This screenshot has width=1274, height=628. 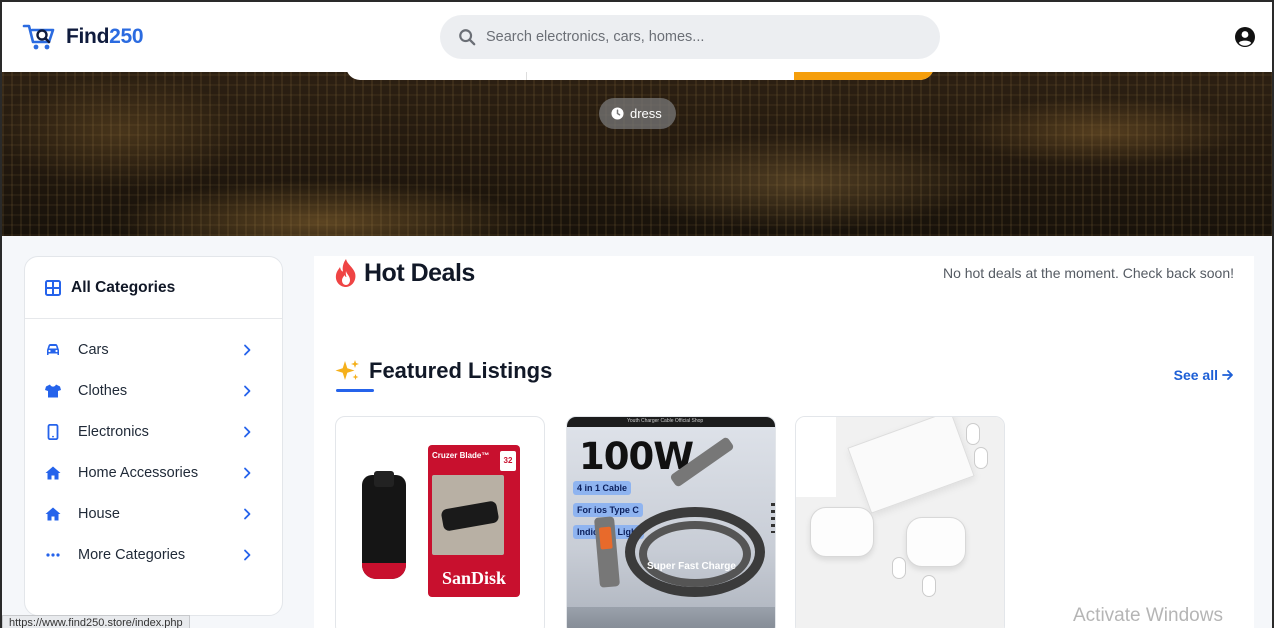 What do you see at coordinates (1195, 375) in the screenshot?
I see `see-all-label: See all` at bounding box center [1195, 375].